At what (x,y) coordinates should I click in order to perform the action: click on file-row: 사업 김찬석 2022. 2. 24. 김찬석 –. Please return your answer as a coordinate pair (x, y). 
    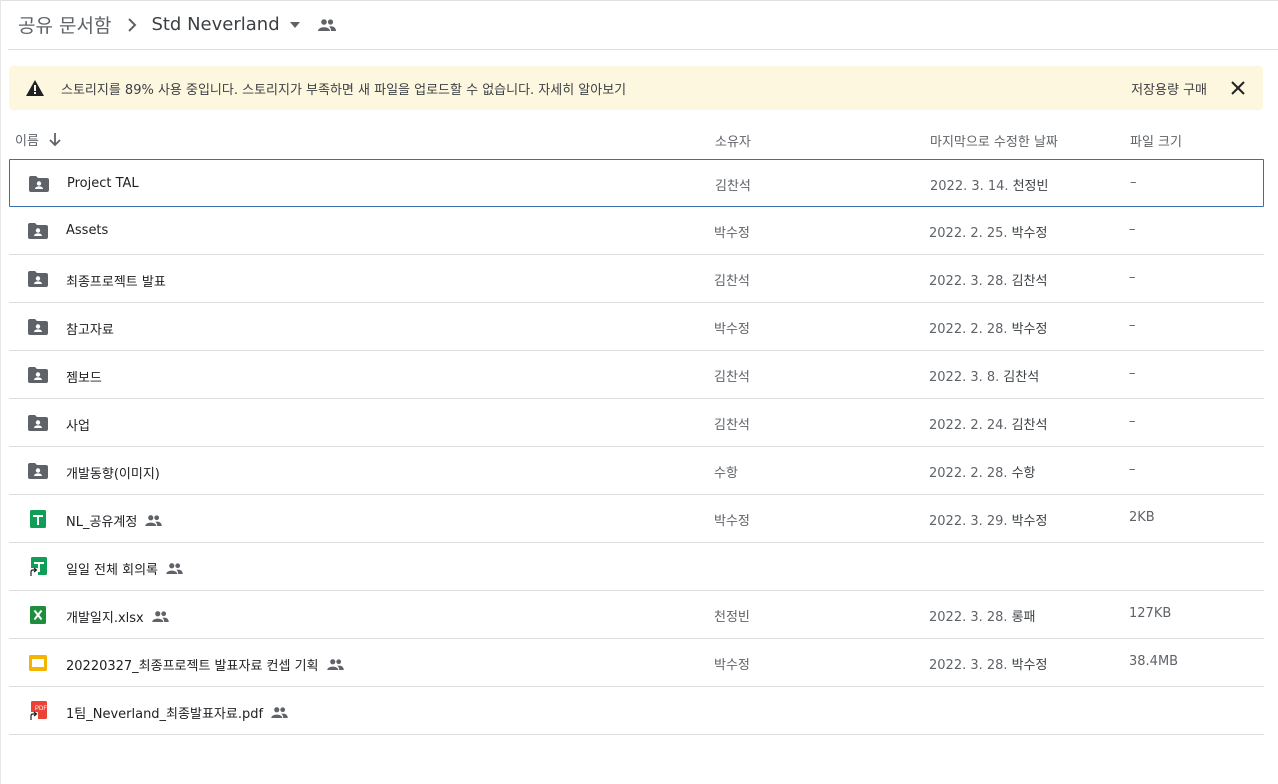
    Looking at the image, I should click on (636, 423).